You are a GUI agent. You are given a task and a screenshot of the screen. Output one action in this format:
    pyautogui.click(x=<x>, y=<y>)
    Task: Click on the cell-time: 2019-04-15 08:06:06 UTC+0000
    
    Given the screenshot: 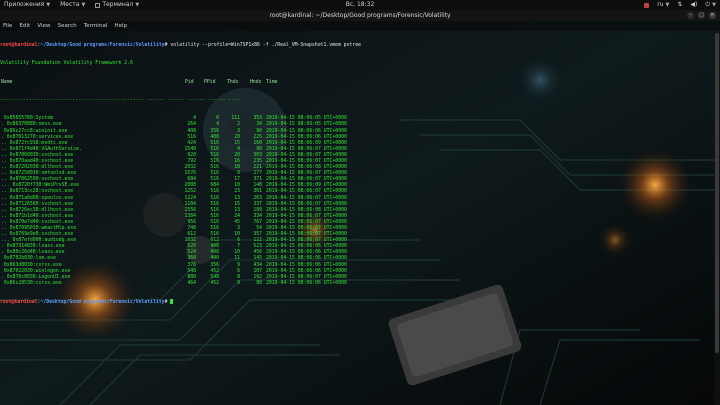 What is the action you would take?
    pyautogui.click(x=306, y=283)
    